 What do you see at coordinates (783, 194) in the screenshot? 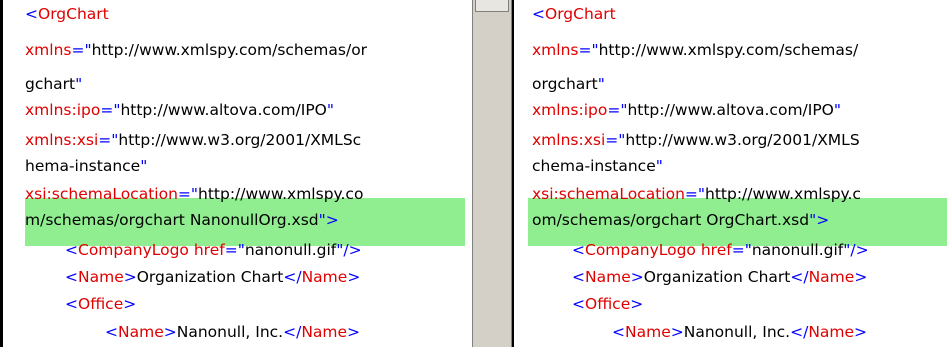
I see `right-xml-token: http://www.xmlspy.c` at bounding box center [783, 194].